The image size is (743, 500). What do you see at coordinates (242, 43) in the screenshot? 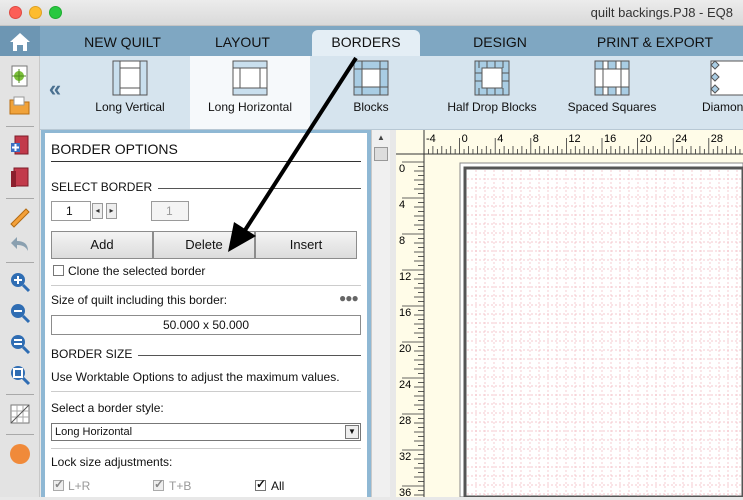
I see `tab-layout: LAYOUT` at bounding box center [242, 43].